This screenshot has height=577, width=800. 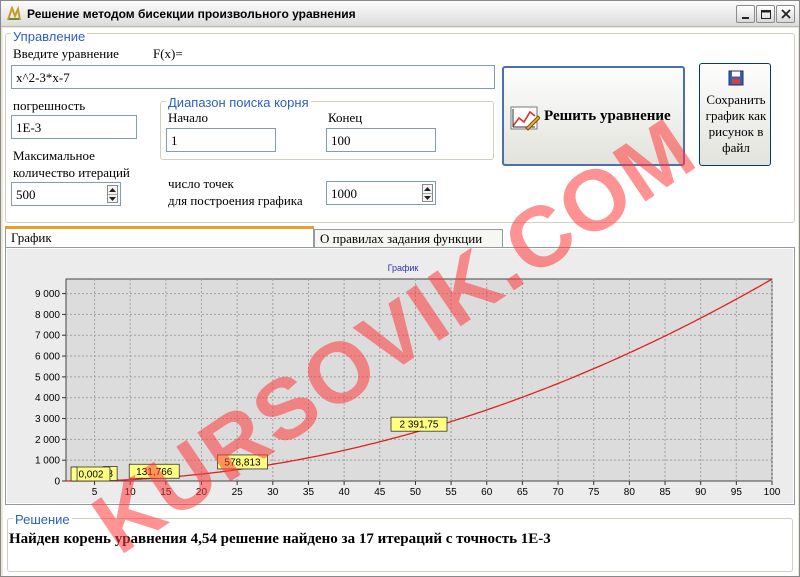 I want to click on max-iter-value: 500, so click(x=26, y=194).